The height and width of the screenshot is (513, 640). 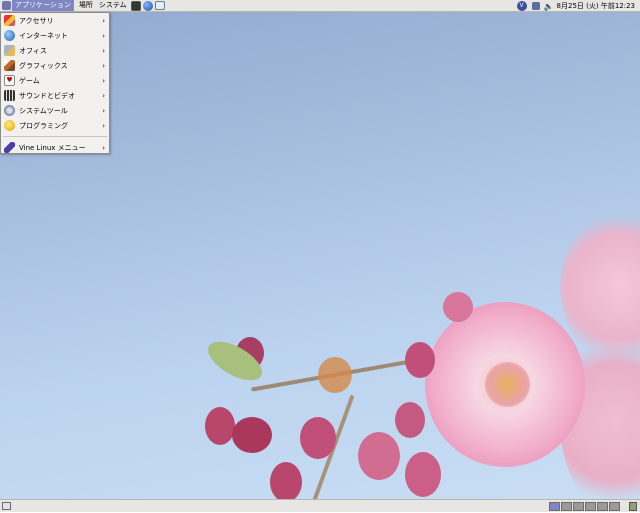 I want to click on menu-item-label: グラフィックス, so click(x=43, y=65).